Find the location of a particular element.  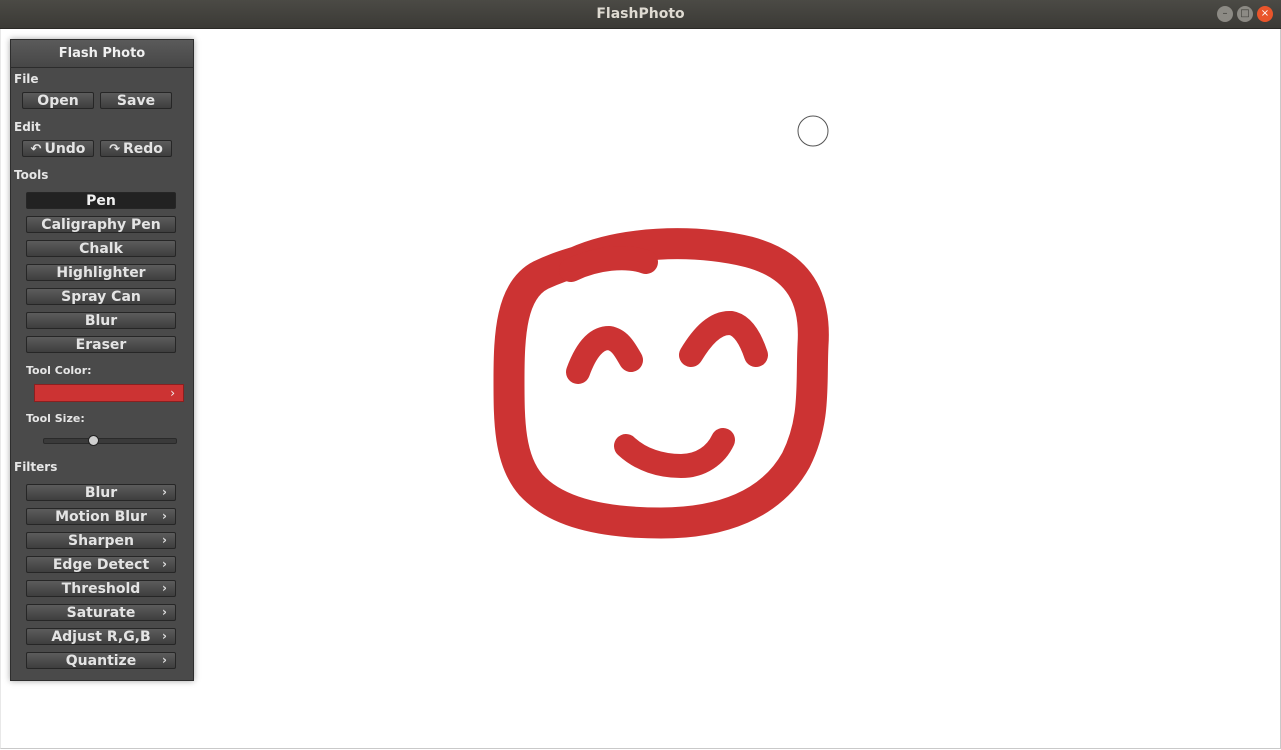

filter-saturate-label: Saturate is located at coordinates (101, 613).